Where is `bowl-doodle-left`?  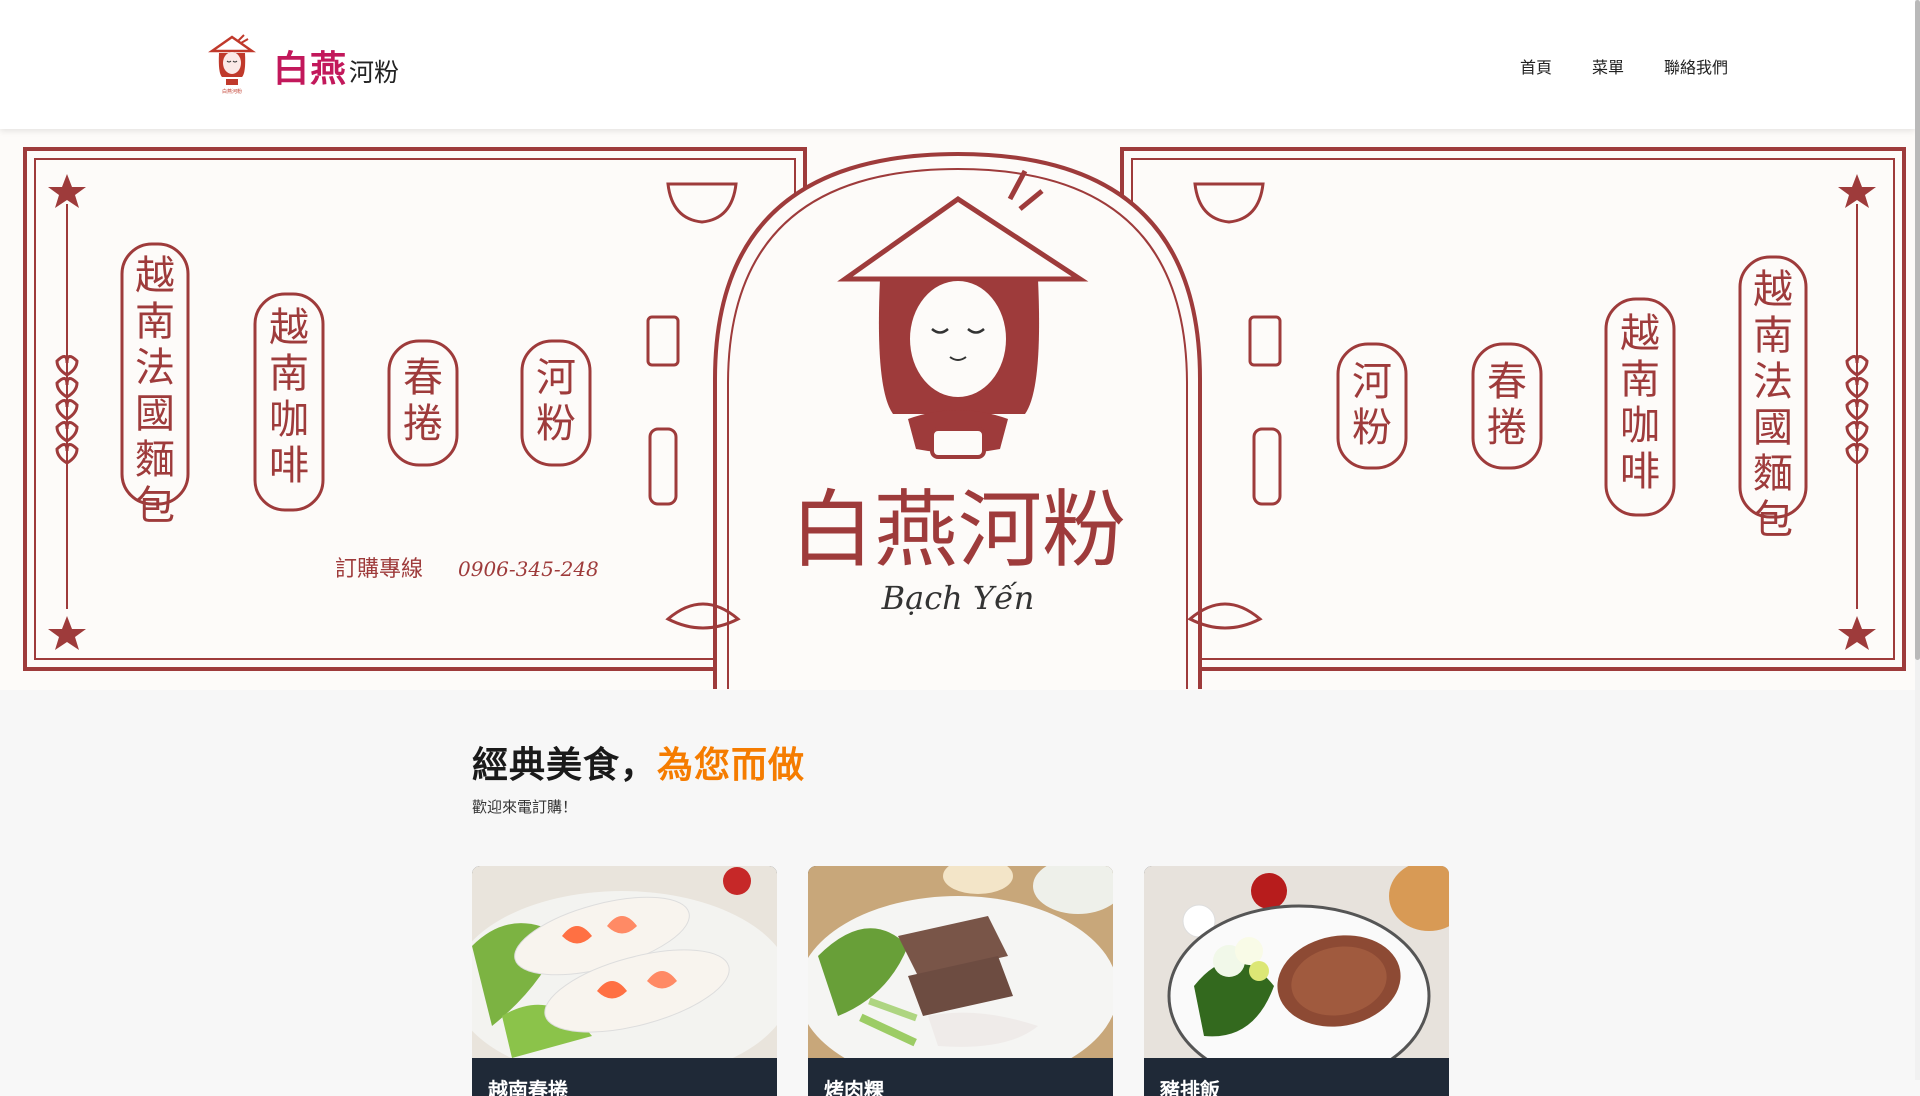 bowl-doodle-left is located at coordinates (702, 203).